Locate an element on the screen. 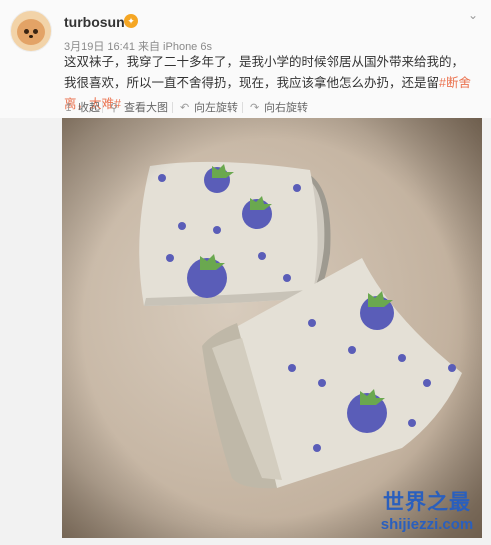 The height and width of the screenshot is (545, 491). site-watermark: 世界之最 shijiezzi.com is located at coordinates (427, 515).